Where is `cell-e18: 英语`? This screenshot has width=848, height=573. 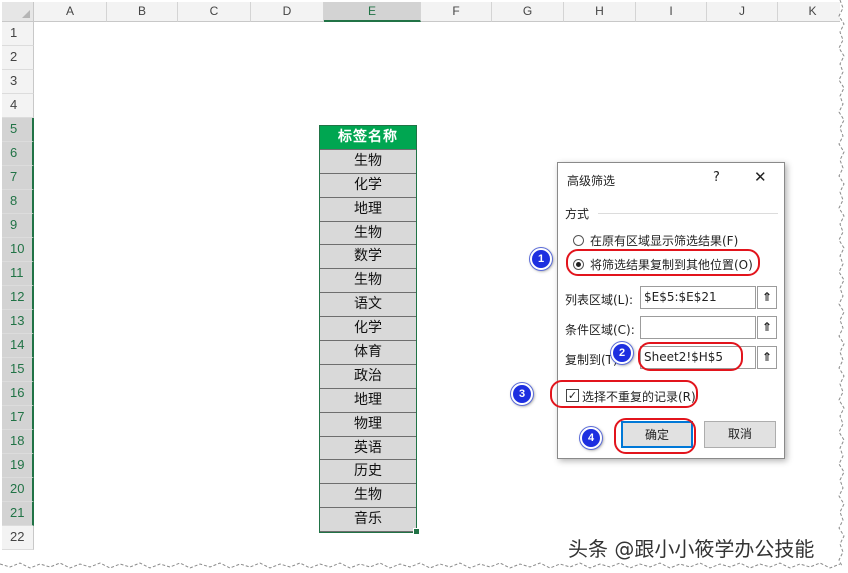
cell-e18: 英语 is located at coordinates (368, 448).